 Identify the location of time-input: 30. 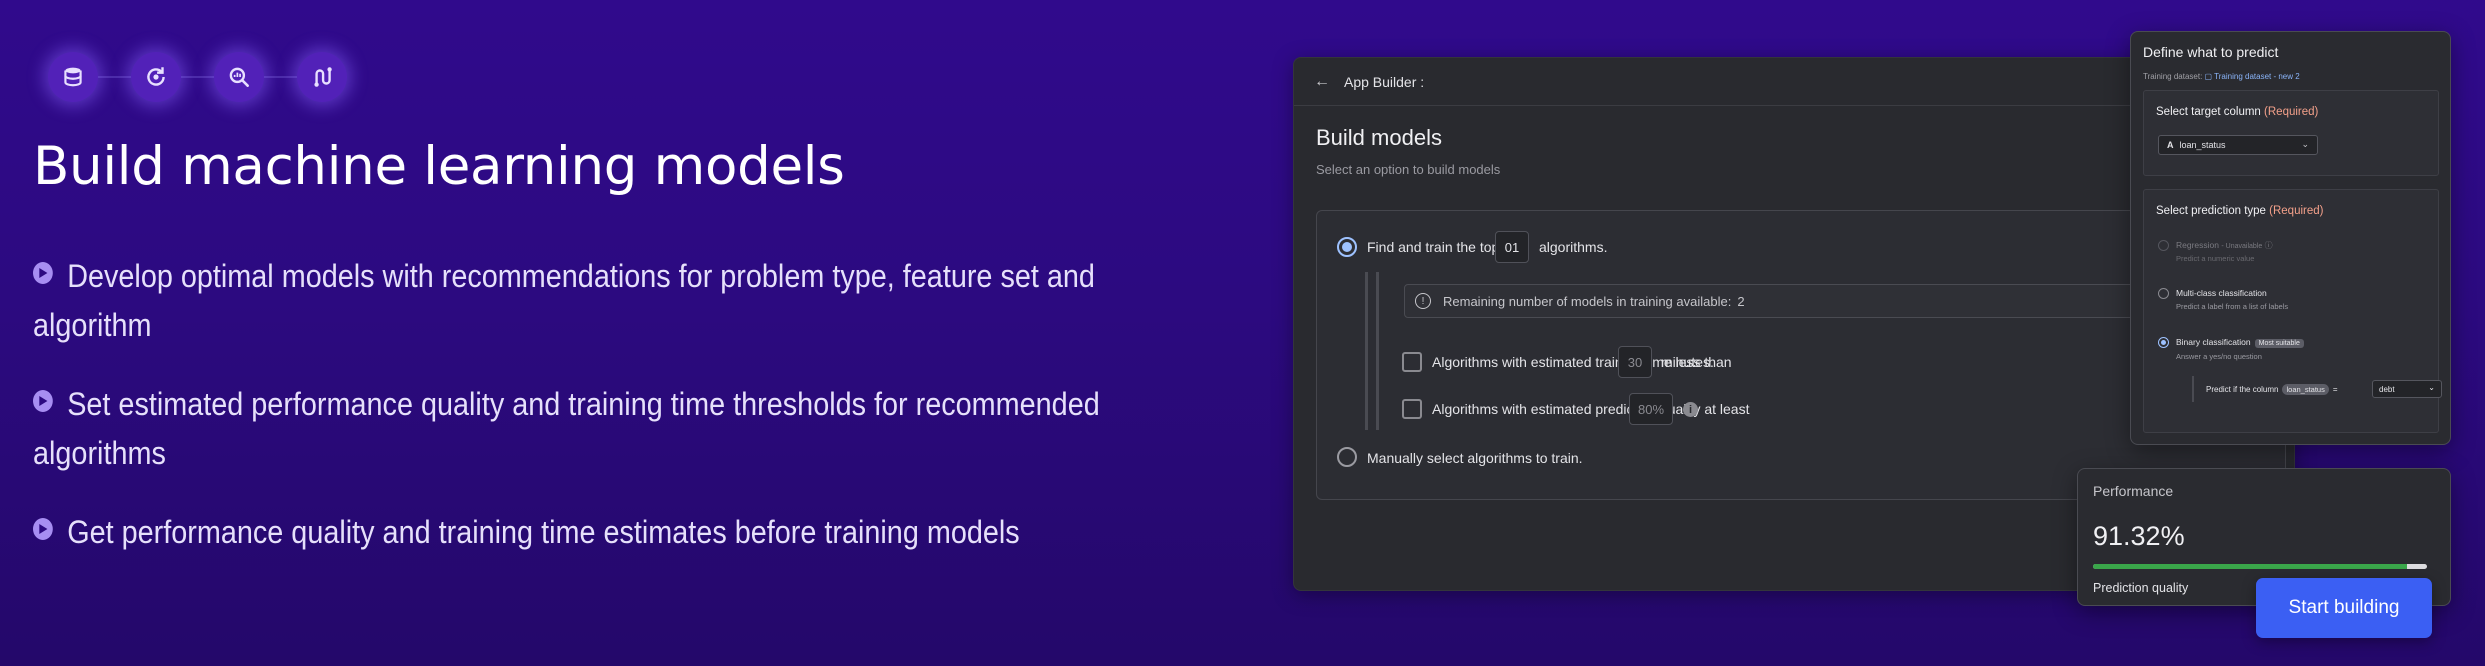
(1635, 362).